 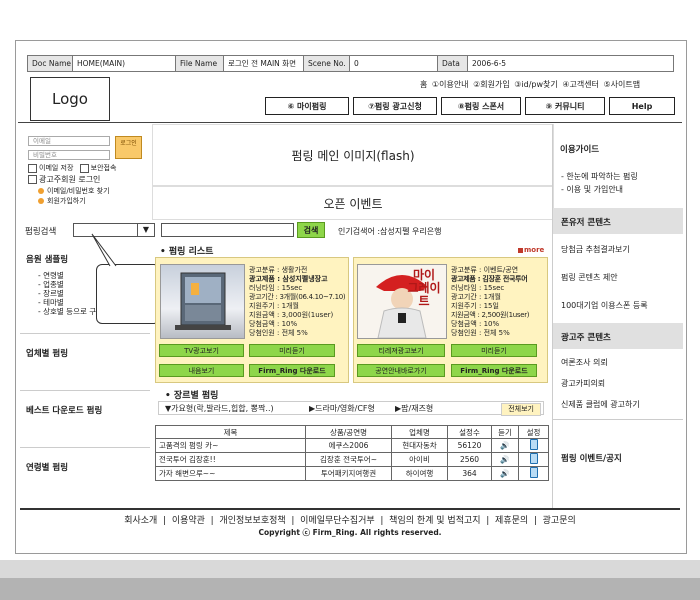 I want to click on adv-item-newproduct: 신제품 클럽에 광고하기, so click(x=600, y=404).